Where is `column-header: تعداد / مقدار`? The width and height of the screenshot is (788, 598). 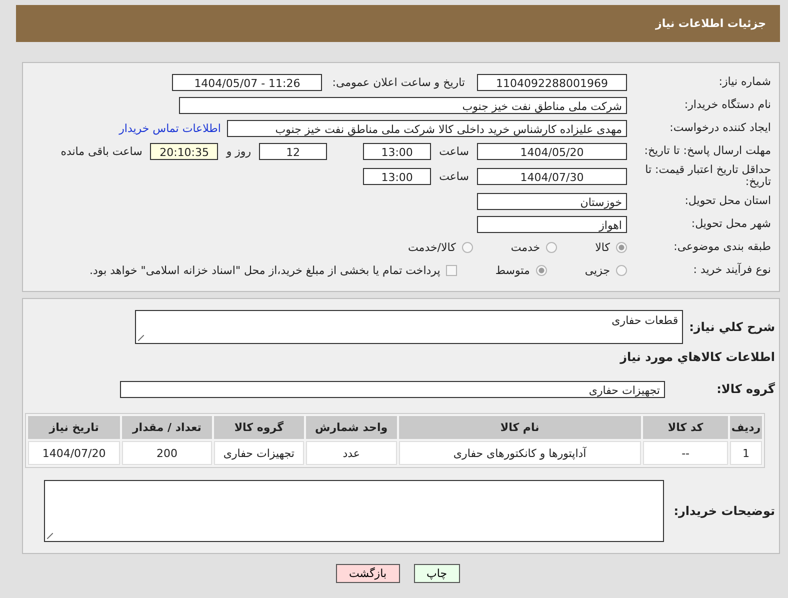 column-header: تعداد / مقدار is located at coordinates (167, 428).